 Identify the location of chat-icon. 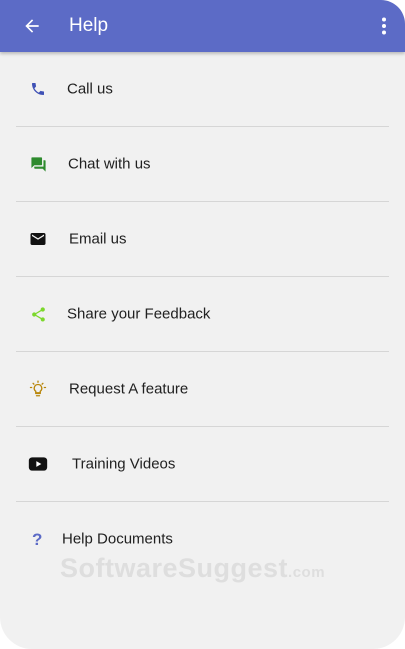
(38, 164).